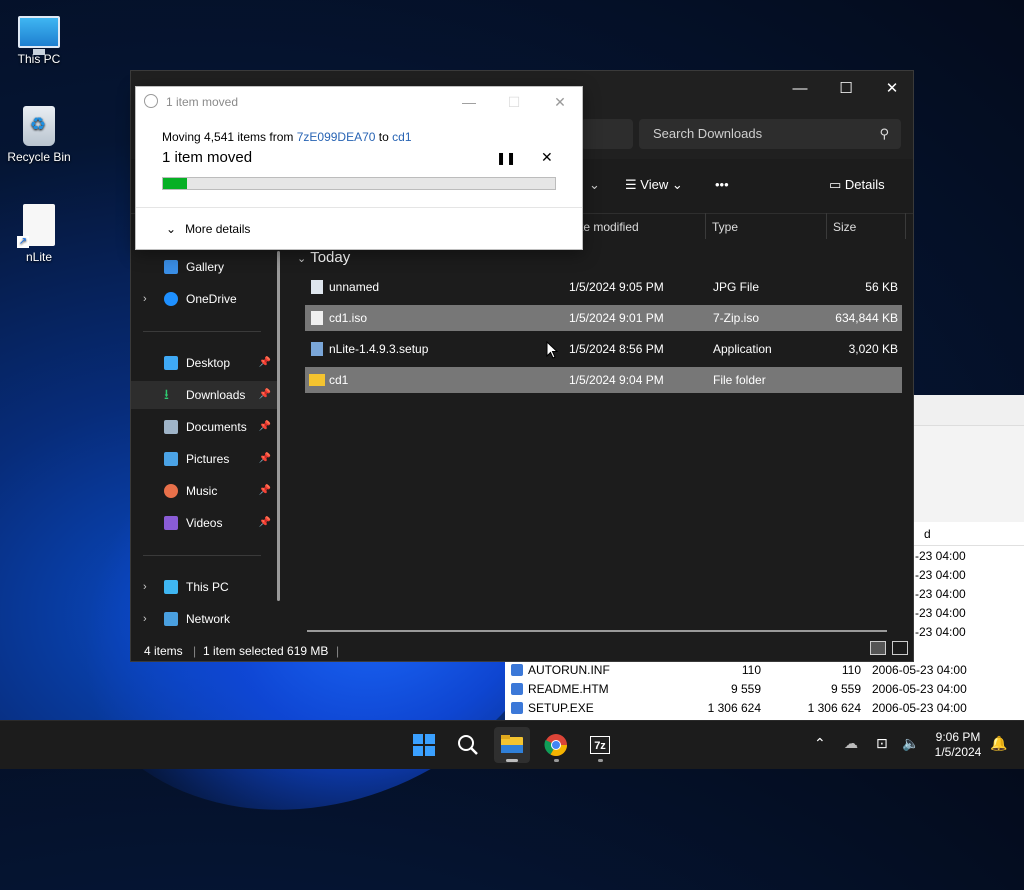  I want to click on details-pane-button: ▭ Details, so click(857, 185).